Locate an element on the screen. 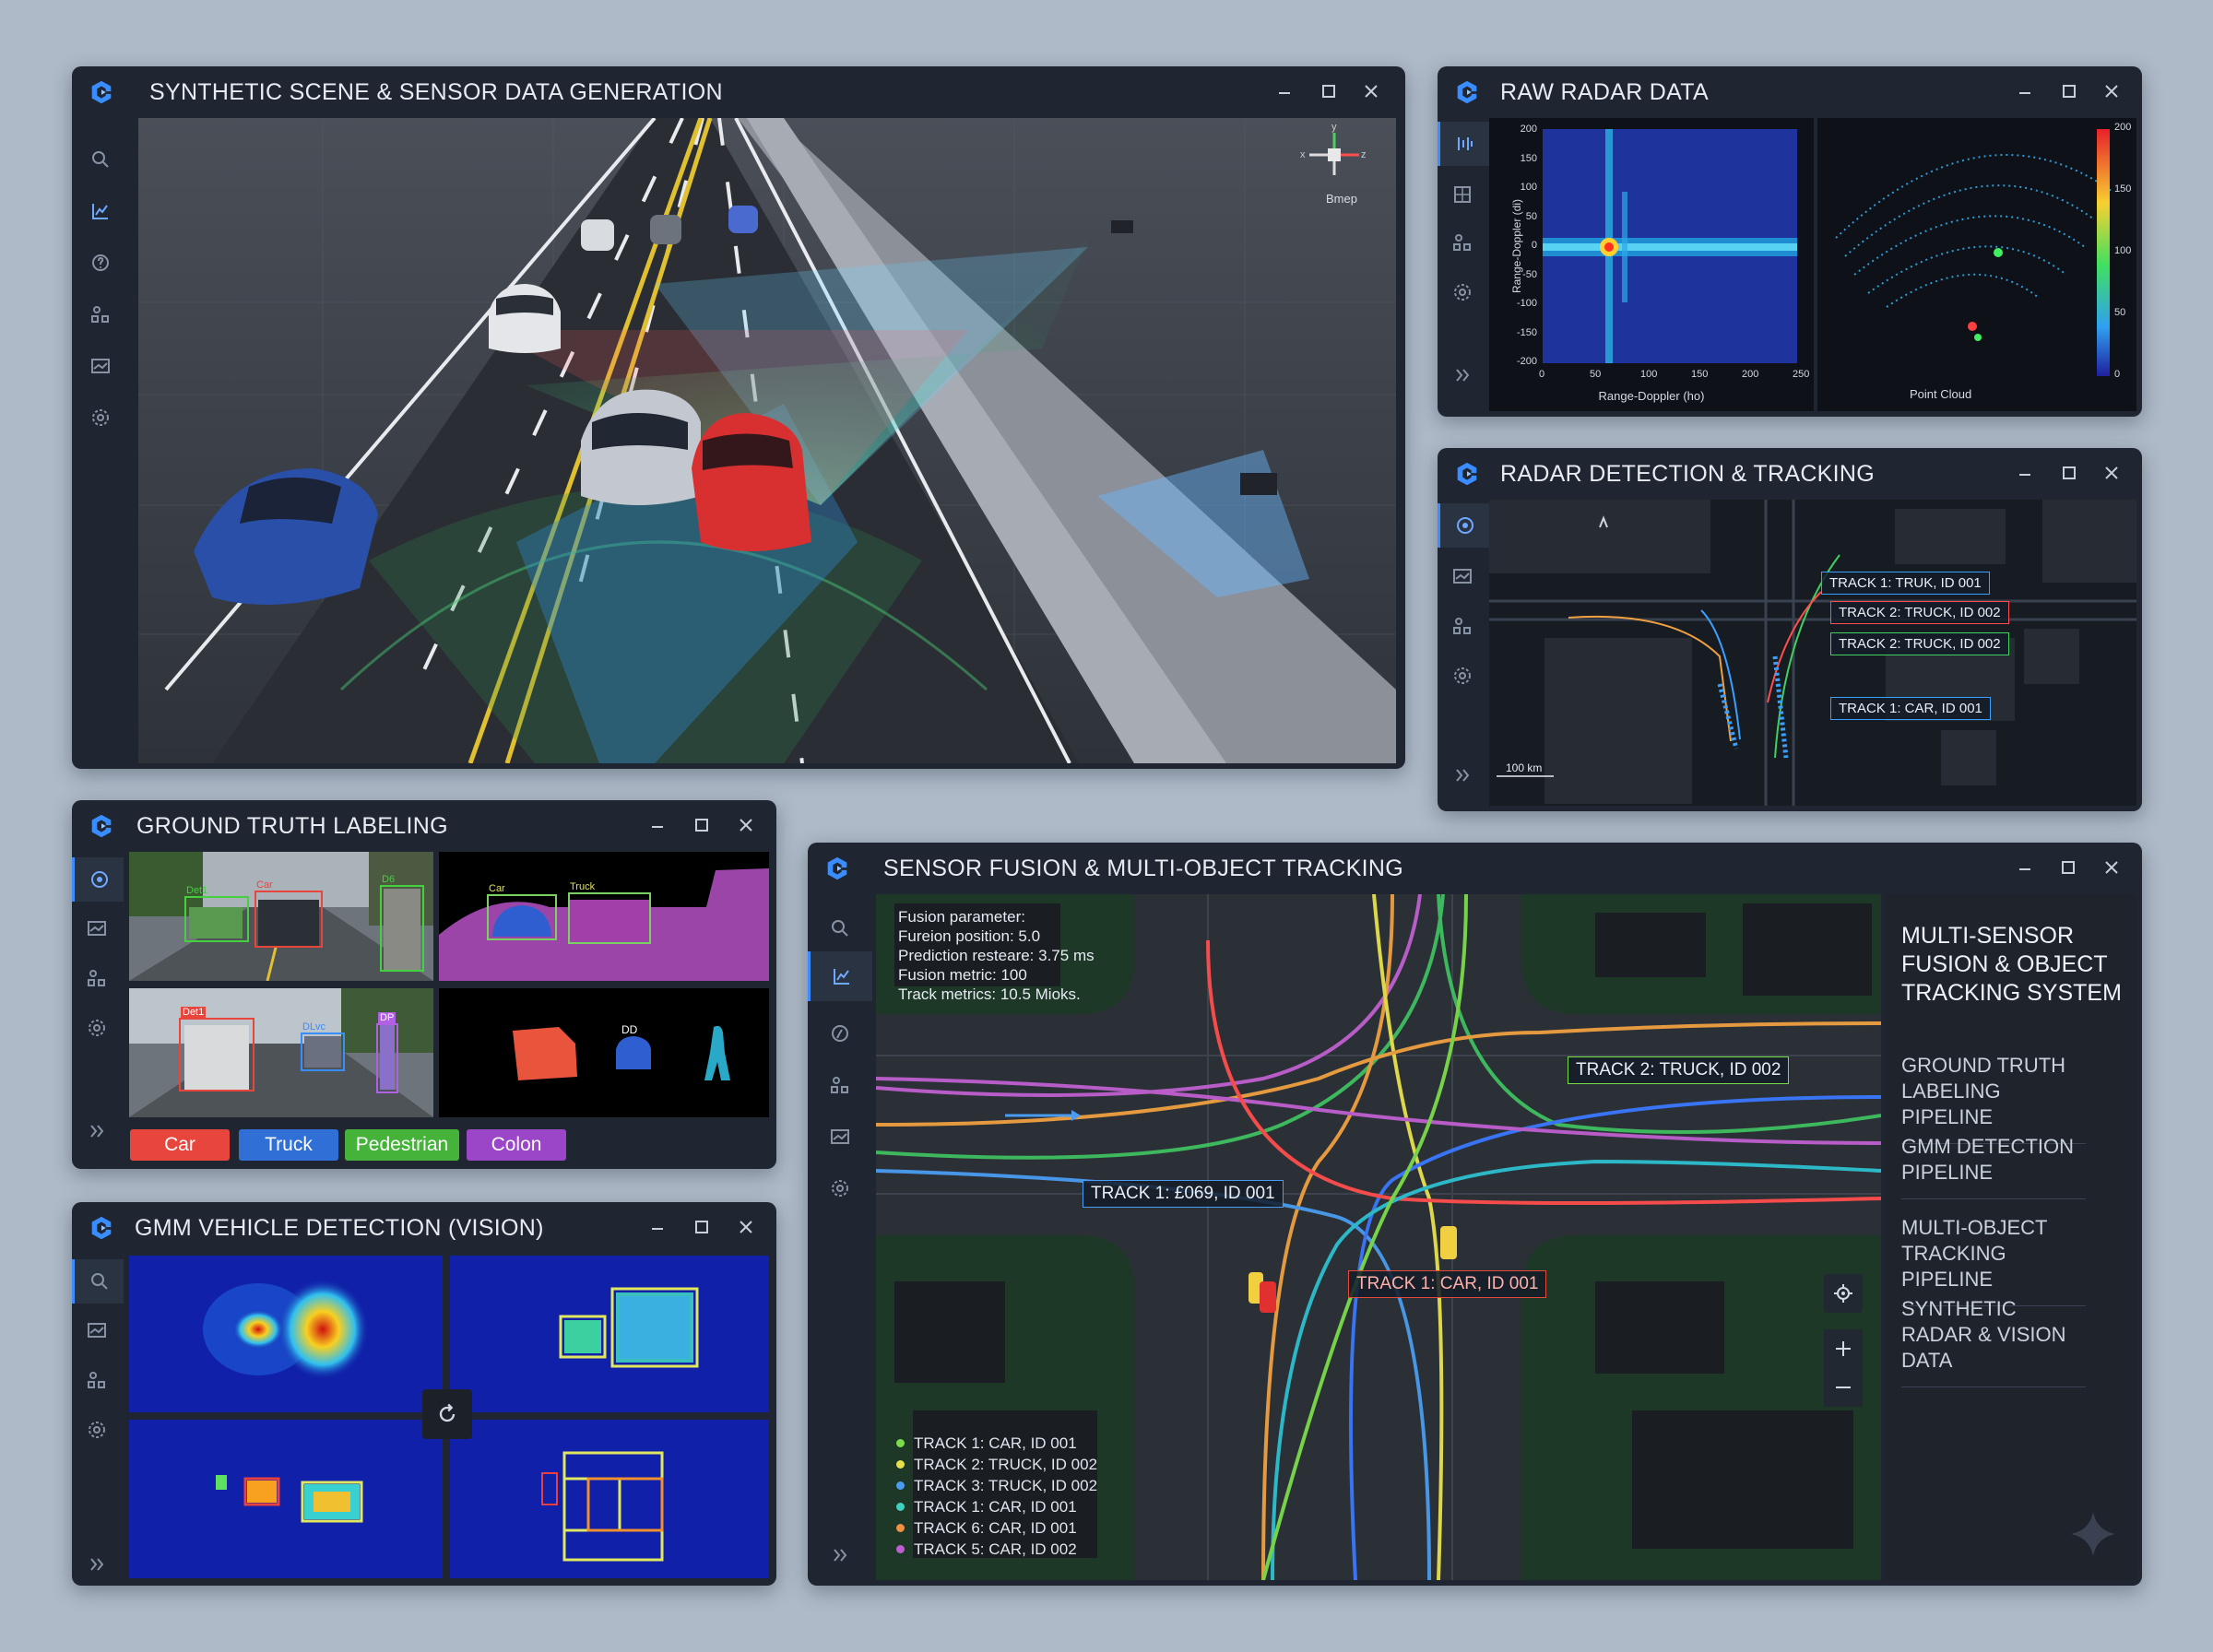 This screenshot has width=2213, height=1652. gt-seg-1: Car Truck is located at coordinates (604, 916).